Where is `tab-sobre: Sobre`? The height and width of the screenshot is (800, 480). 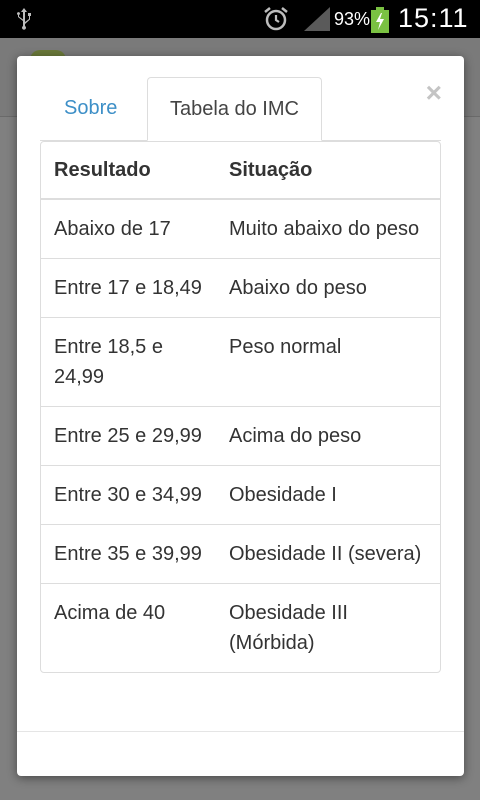
tab-sobre: Sobre is located at coordinates (90, 108).